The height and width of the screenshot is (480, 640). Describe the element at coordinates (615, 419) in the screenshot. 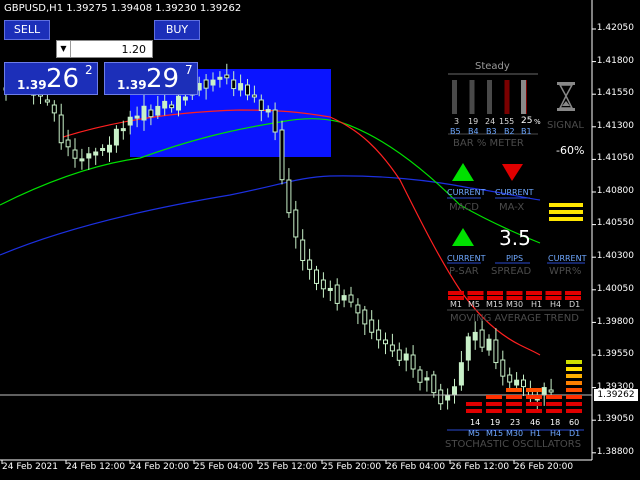

I see `y-label: 1.39050` at that location.